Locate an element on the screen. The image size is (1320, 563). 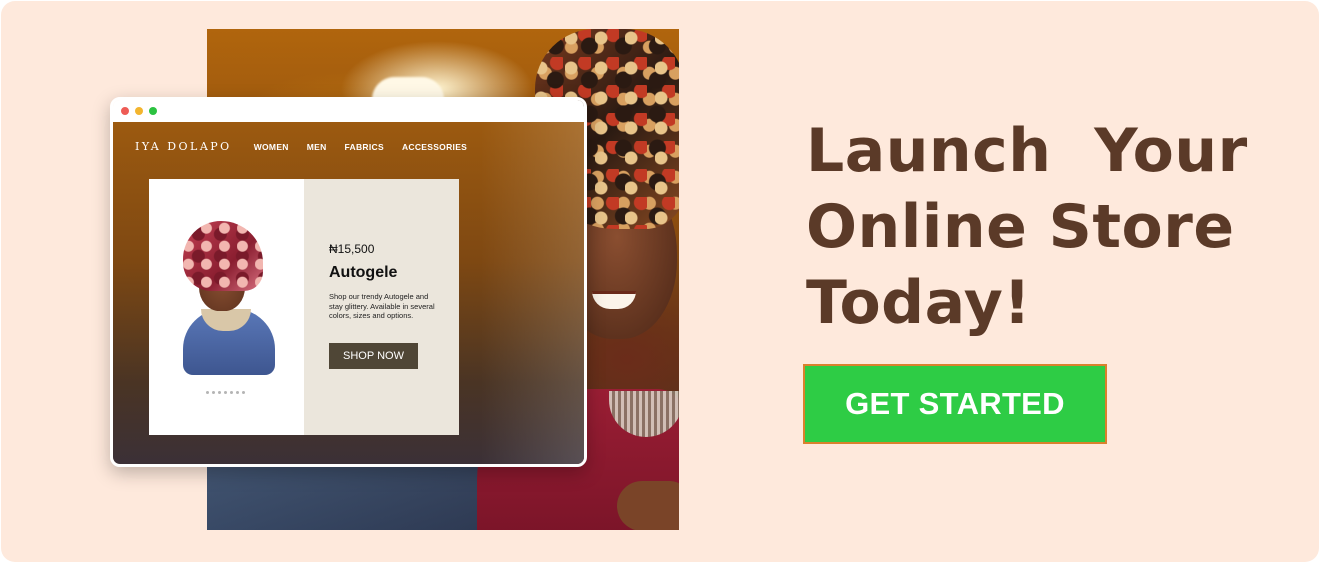
product-price: ₦15,500 is located at coordinates (352, 249).